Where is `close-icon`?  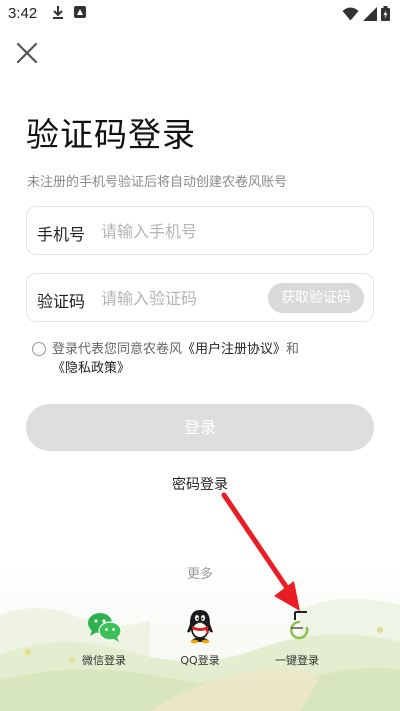
close-icon is located at coordinates (27, 53).